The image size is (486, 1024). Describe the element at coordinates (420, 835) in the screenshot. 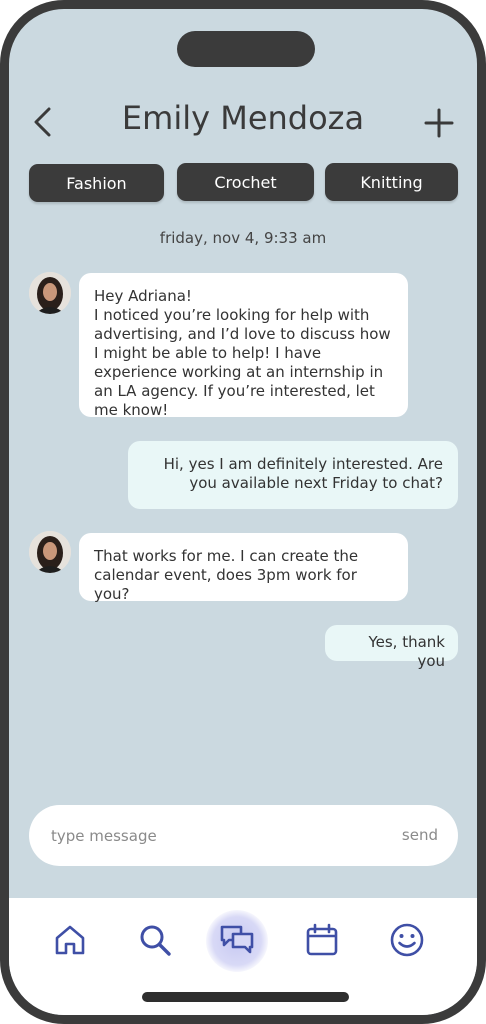

I see `send-button: send` at that location.